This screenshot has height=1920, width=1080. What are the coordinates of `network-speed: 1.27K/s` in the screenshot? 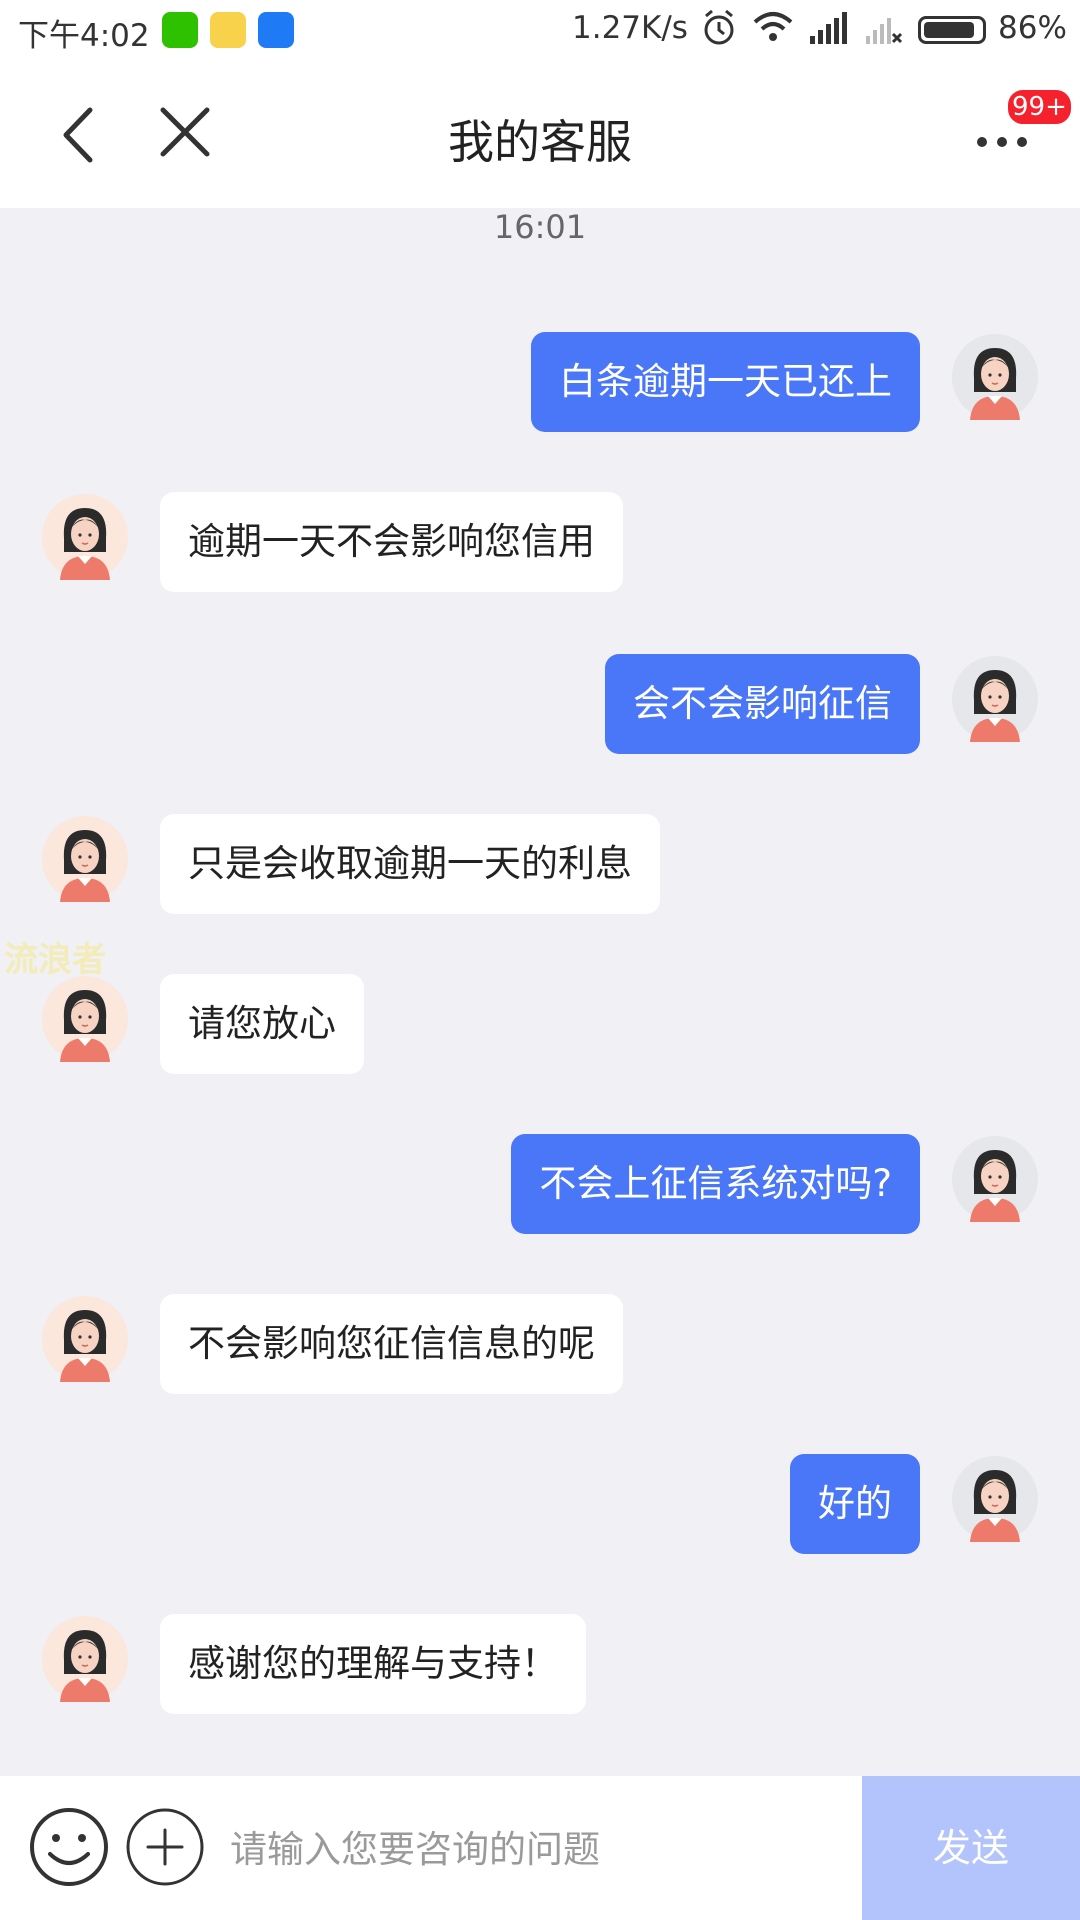 It's located at (630, 28).